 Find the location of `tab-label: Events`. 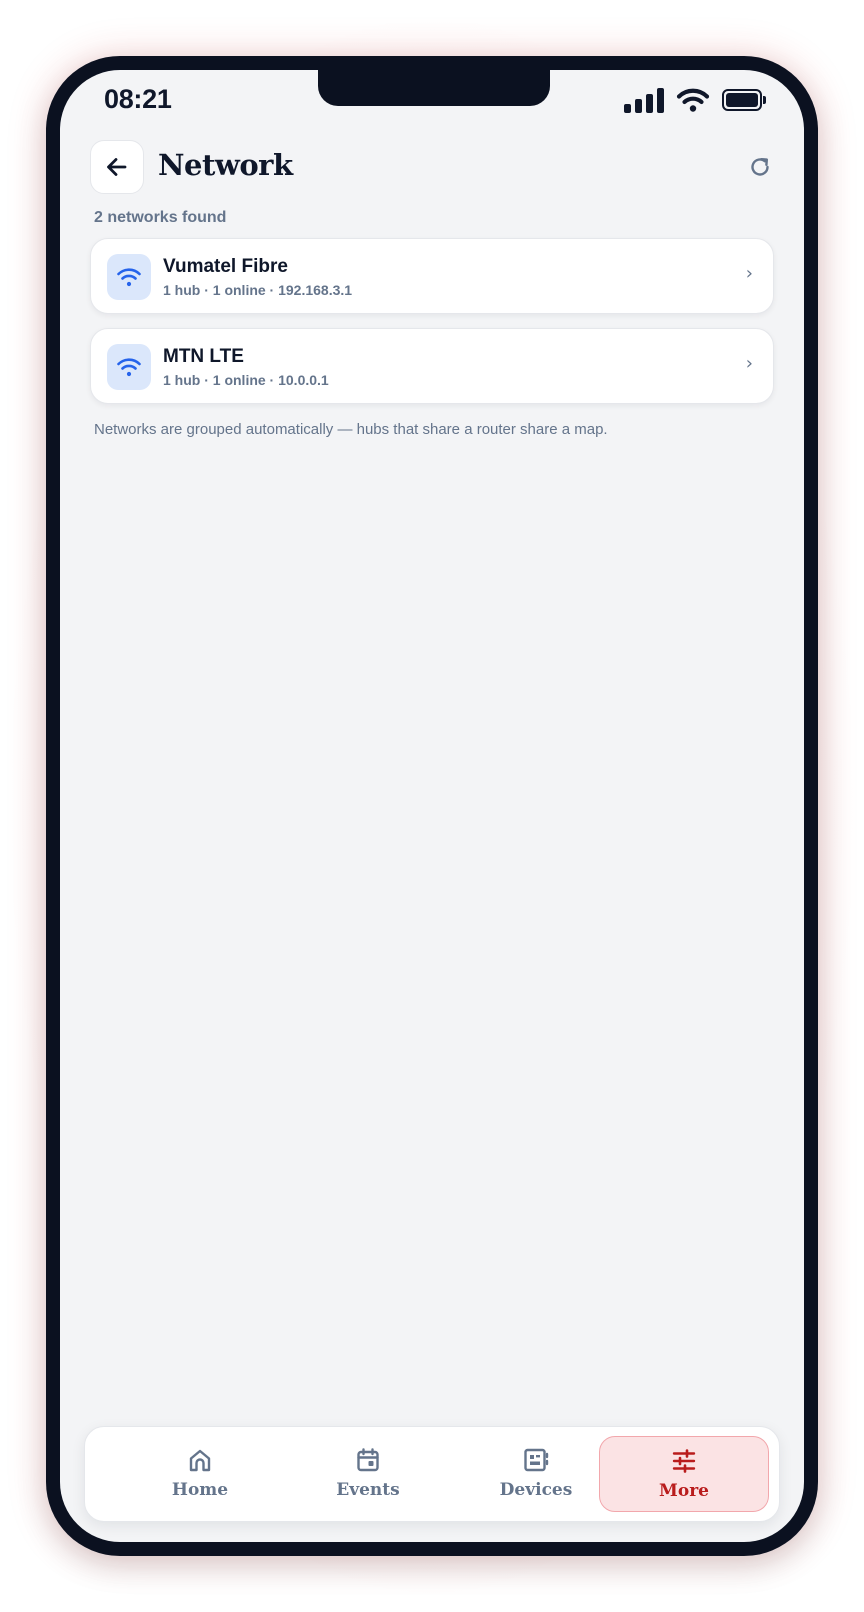

tab-label: Events is located at coordinates (368, 1490).